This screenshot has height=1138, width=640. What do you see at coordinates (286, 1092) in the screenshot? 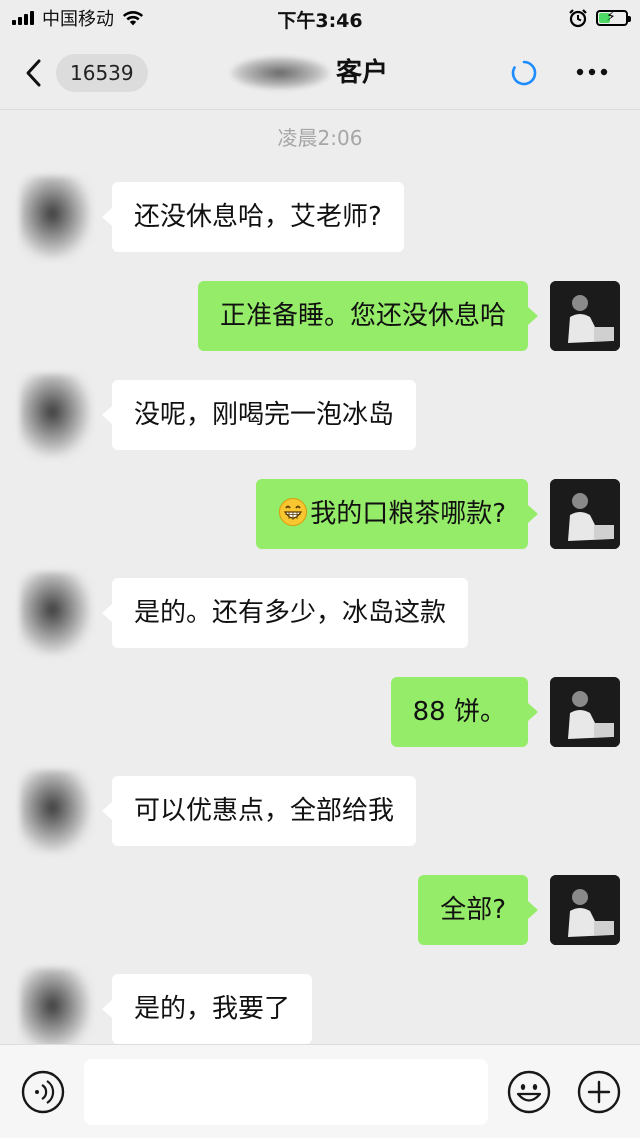
I see `message-input` at bounding box center [286, 1092].